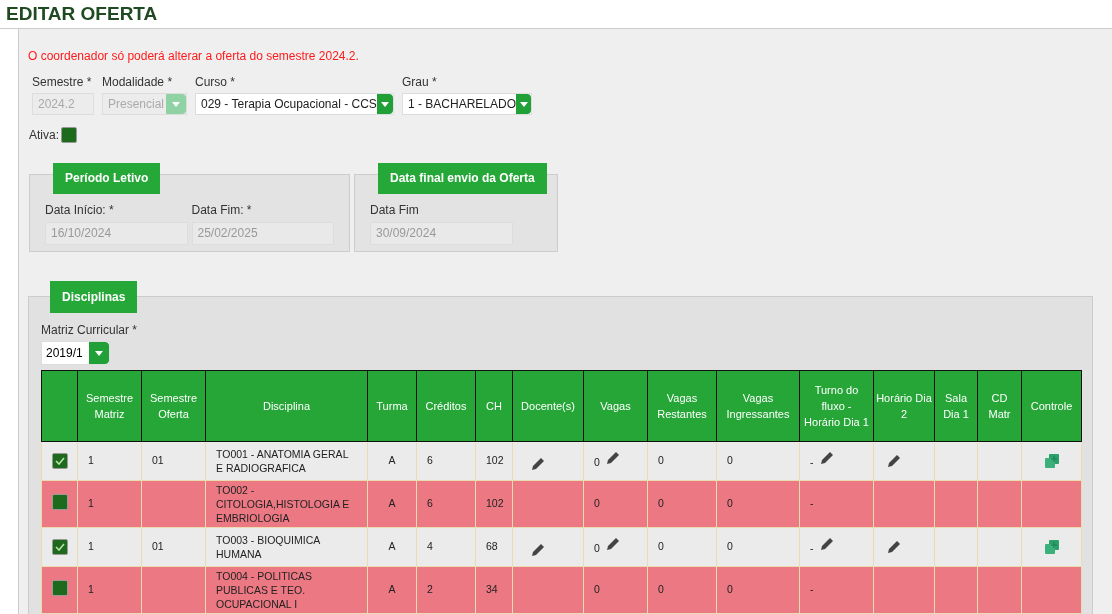 The image size is (1112, 614). Describe the element at coordinates (286, 547) in the screenshot. I see `table-cell: TO003 - BIOQUIMICA HUMANA` at that location.